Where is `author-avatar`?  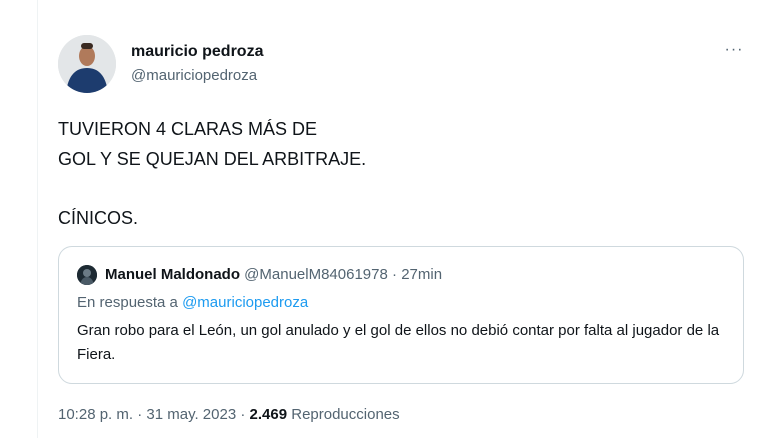
author-avatar is located at coordinates (87, 64).